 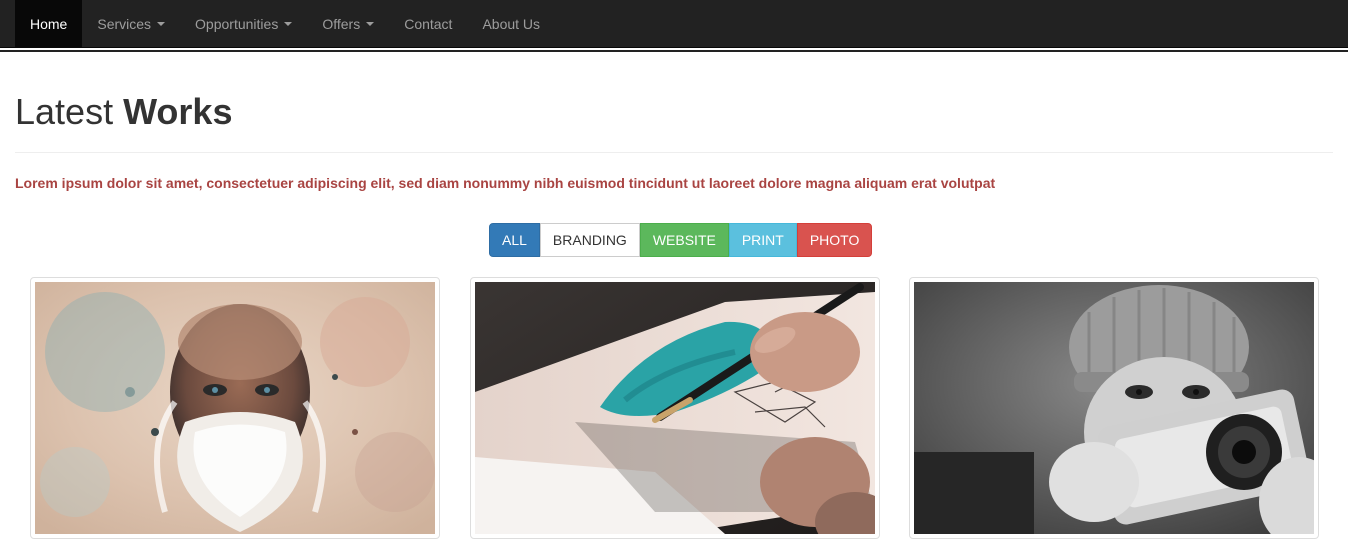 I want to click on filter-button-label: PRINT, so click(x=762, y=240).